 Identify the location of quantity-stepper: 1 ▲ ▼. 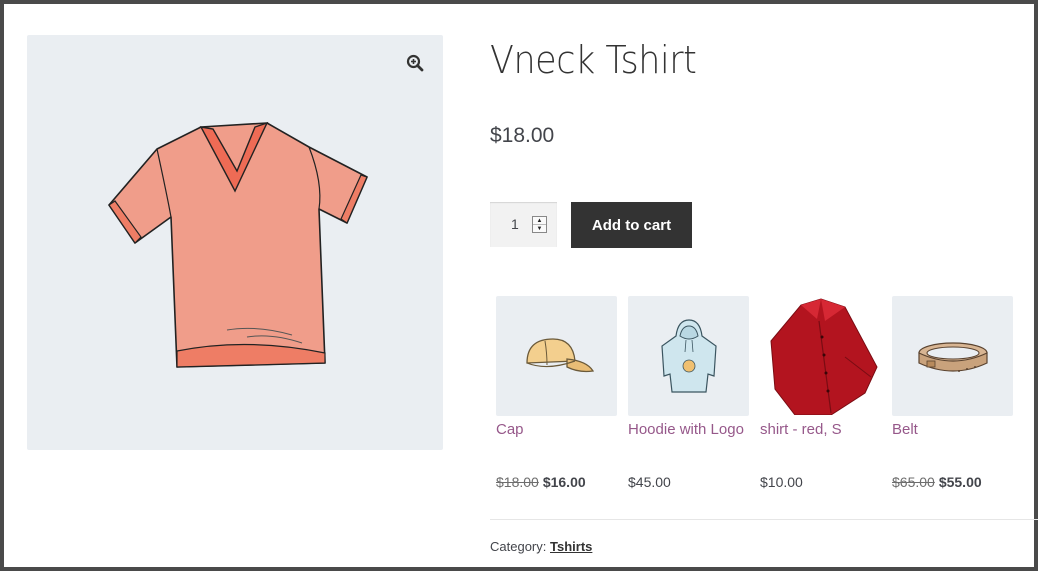
(523, 224).